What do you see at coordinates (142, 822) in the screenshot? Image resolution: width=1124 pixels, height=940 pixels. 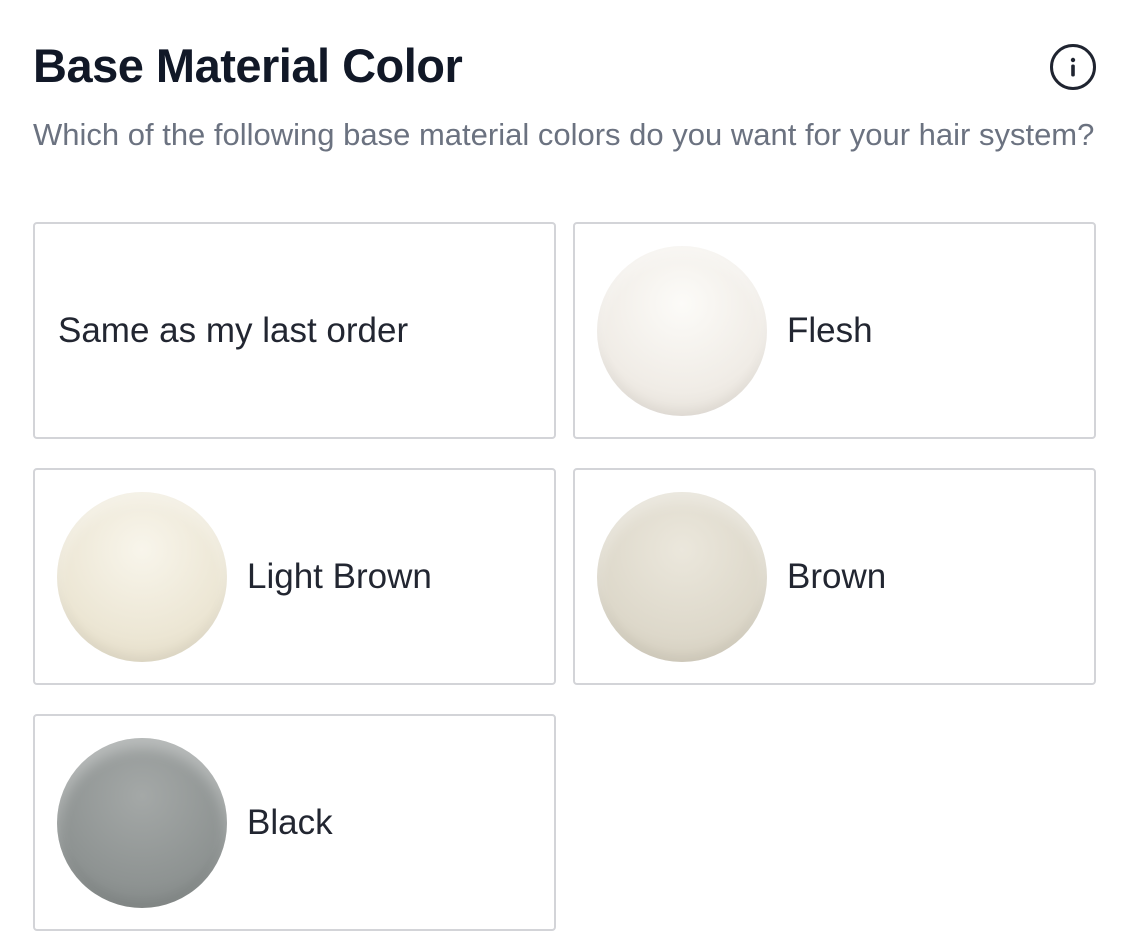 I see `black-swatch` at bounding box center [142, 822].